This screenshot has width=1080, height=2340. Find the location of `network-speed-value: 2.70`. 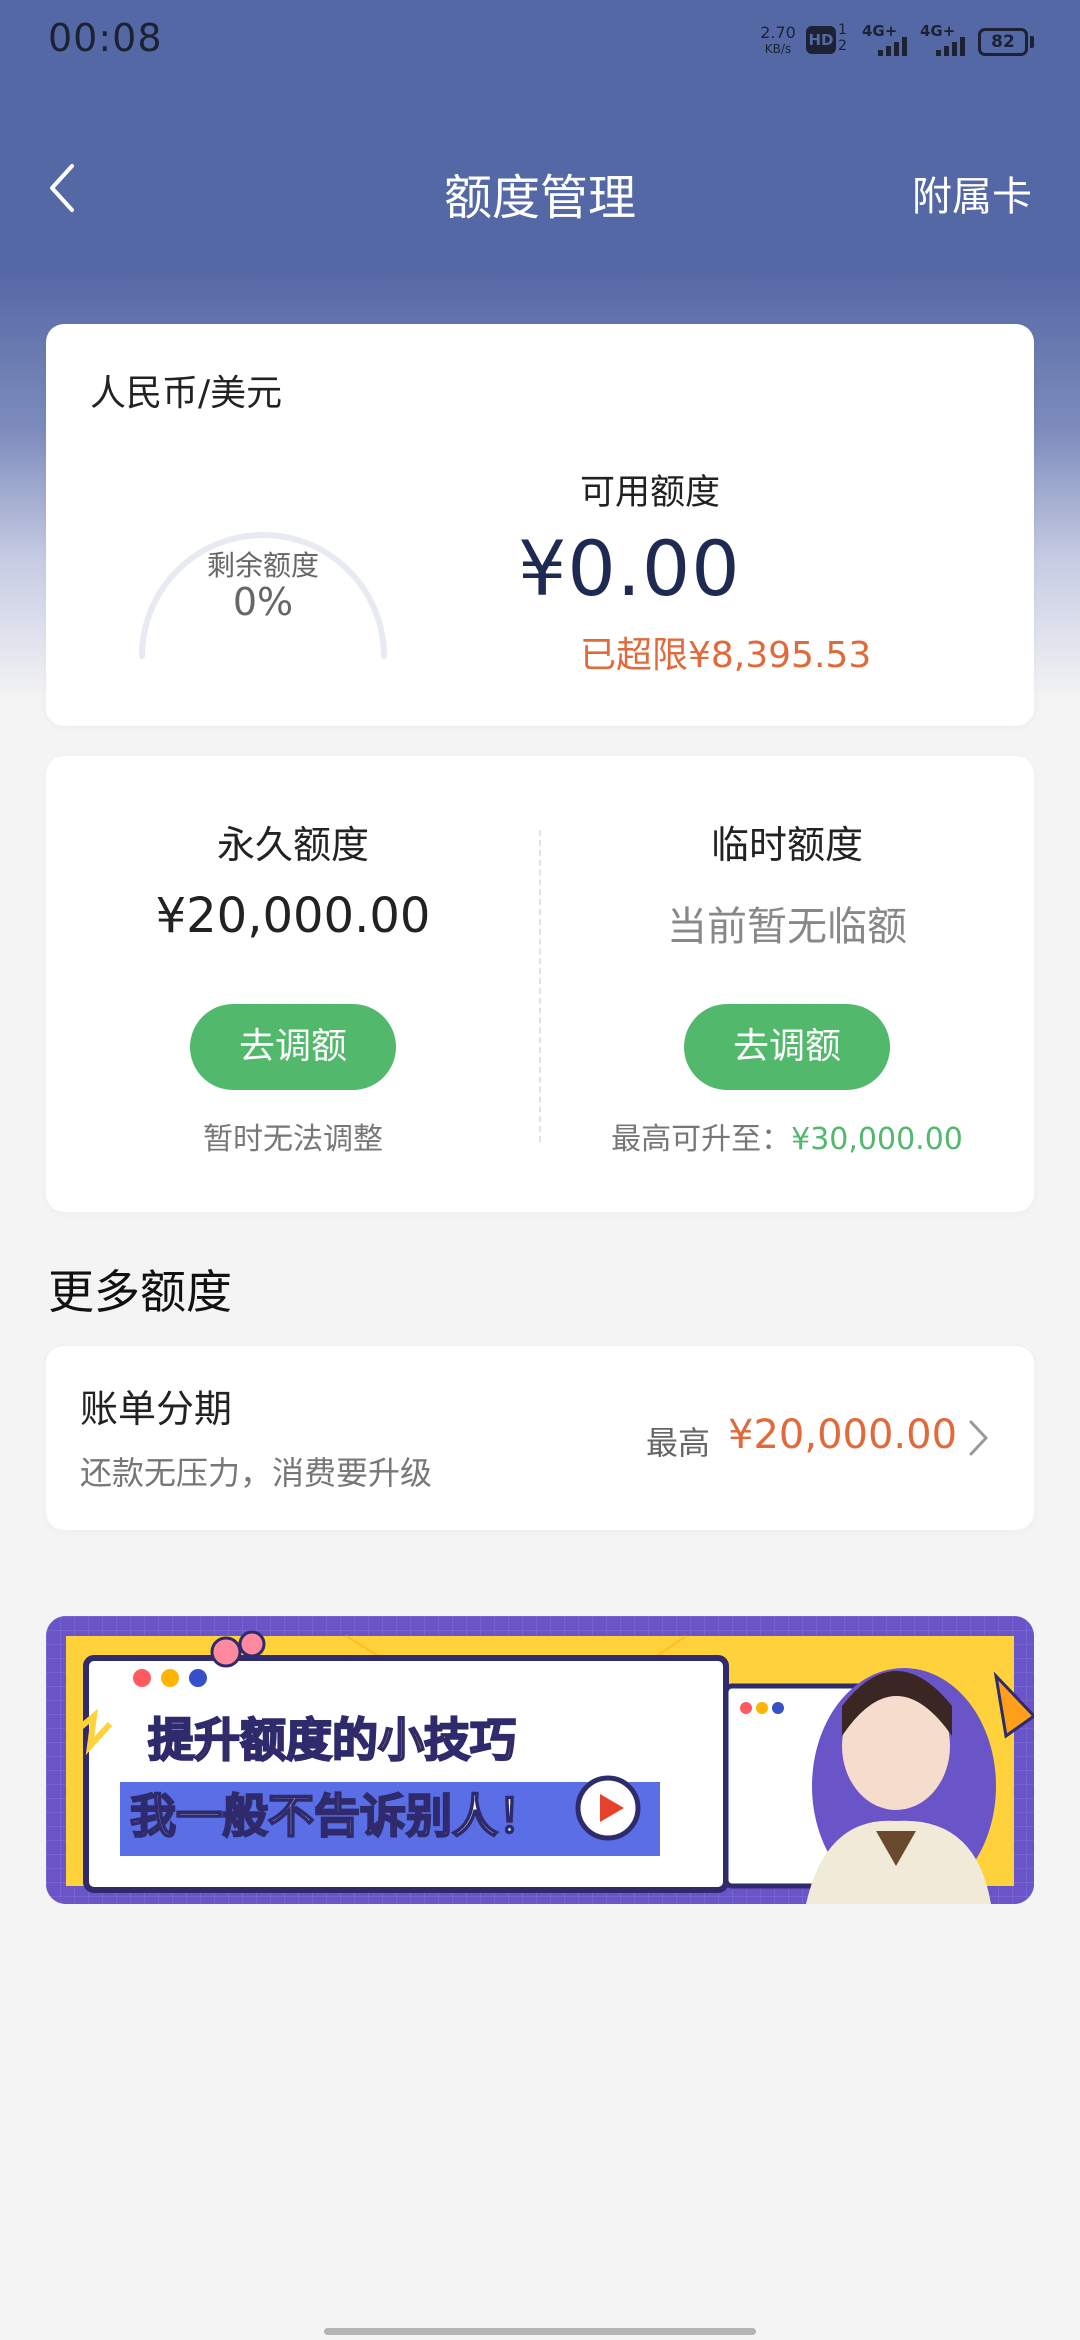

network-speed-value: 2.70 is located at coordinates (778, 32).